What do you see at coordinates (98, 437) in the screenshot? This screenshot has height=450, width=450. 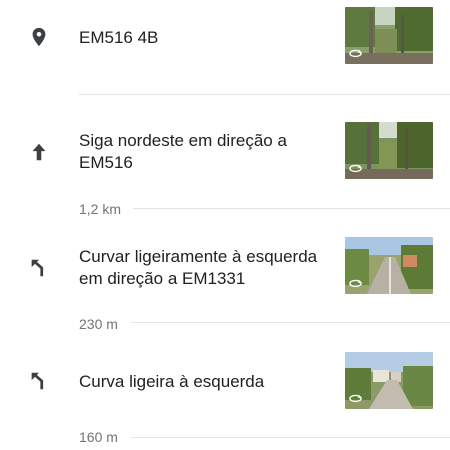 I see `step-distance: 160 m` at bounding box center [98, 437].